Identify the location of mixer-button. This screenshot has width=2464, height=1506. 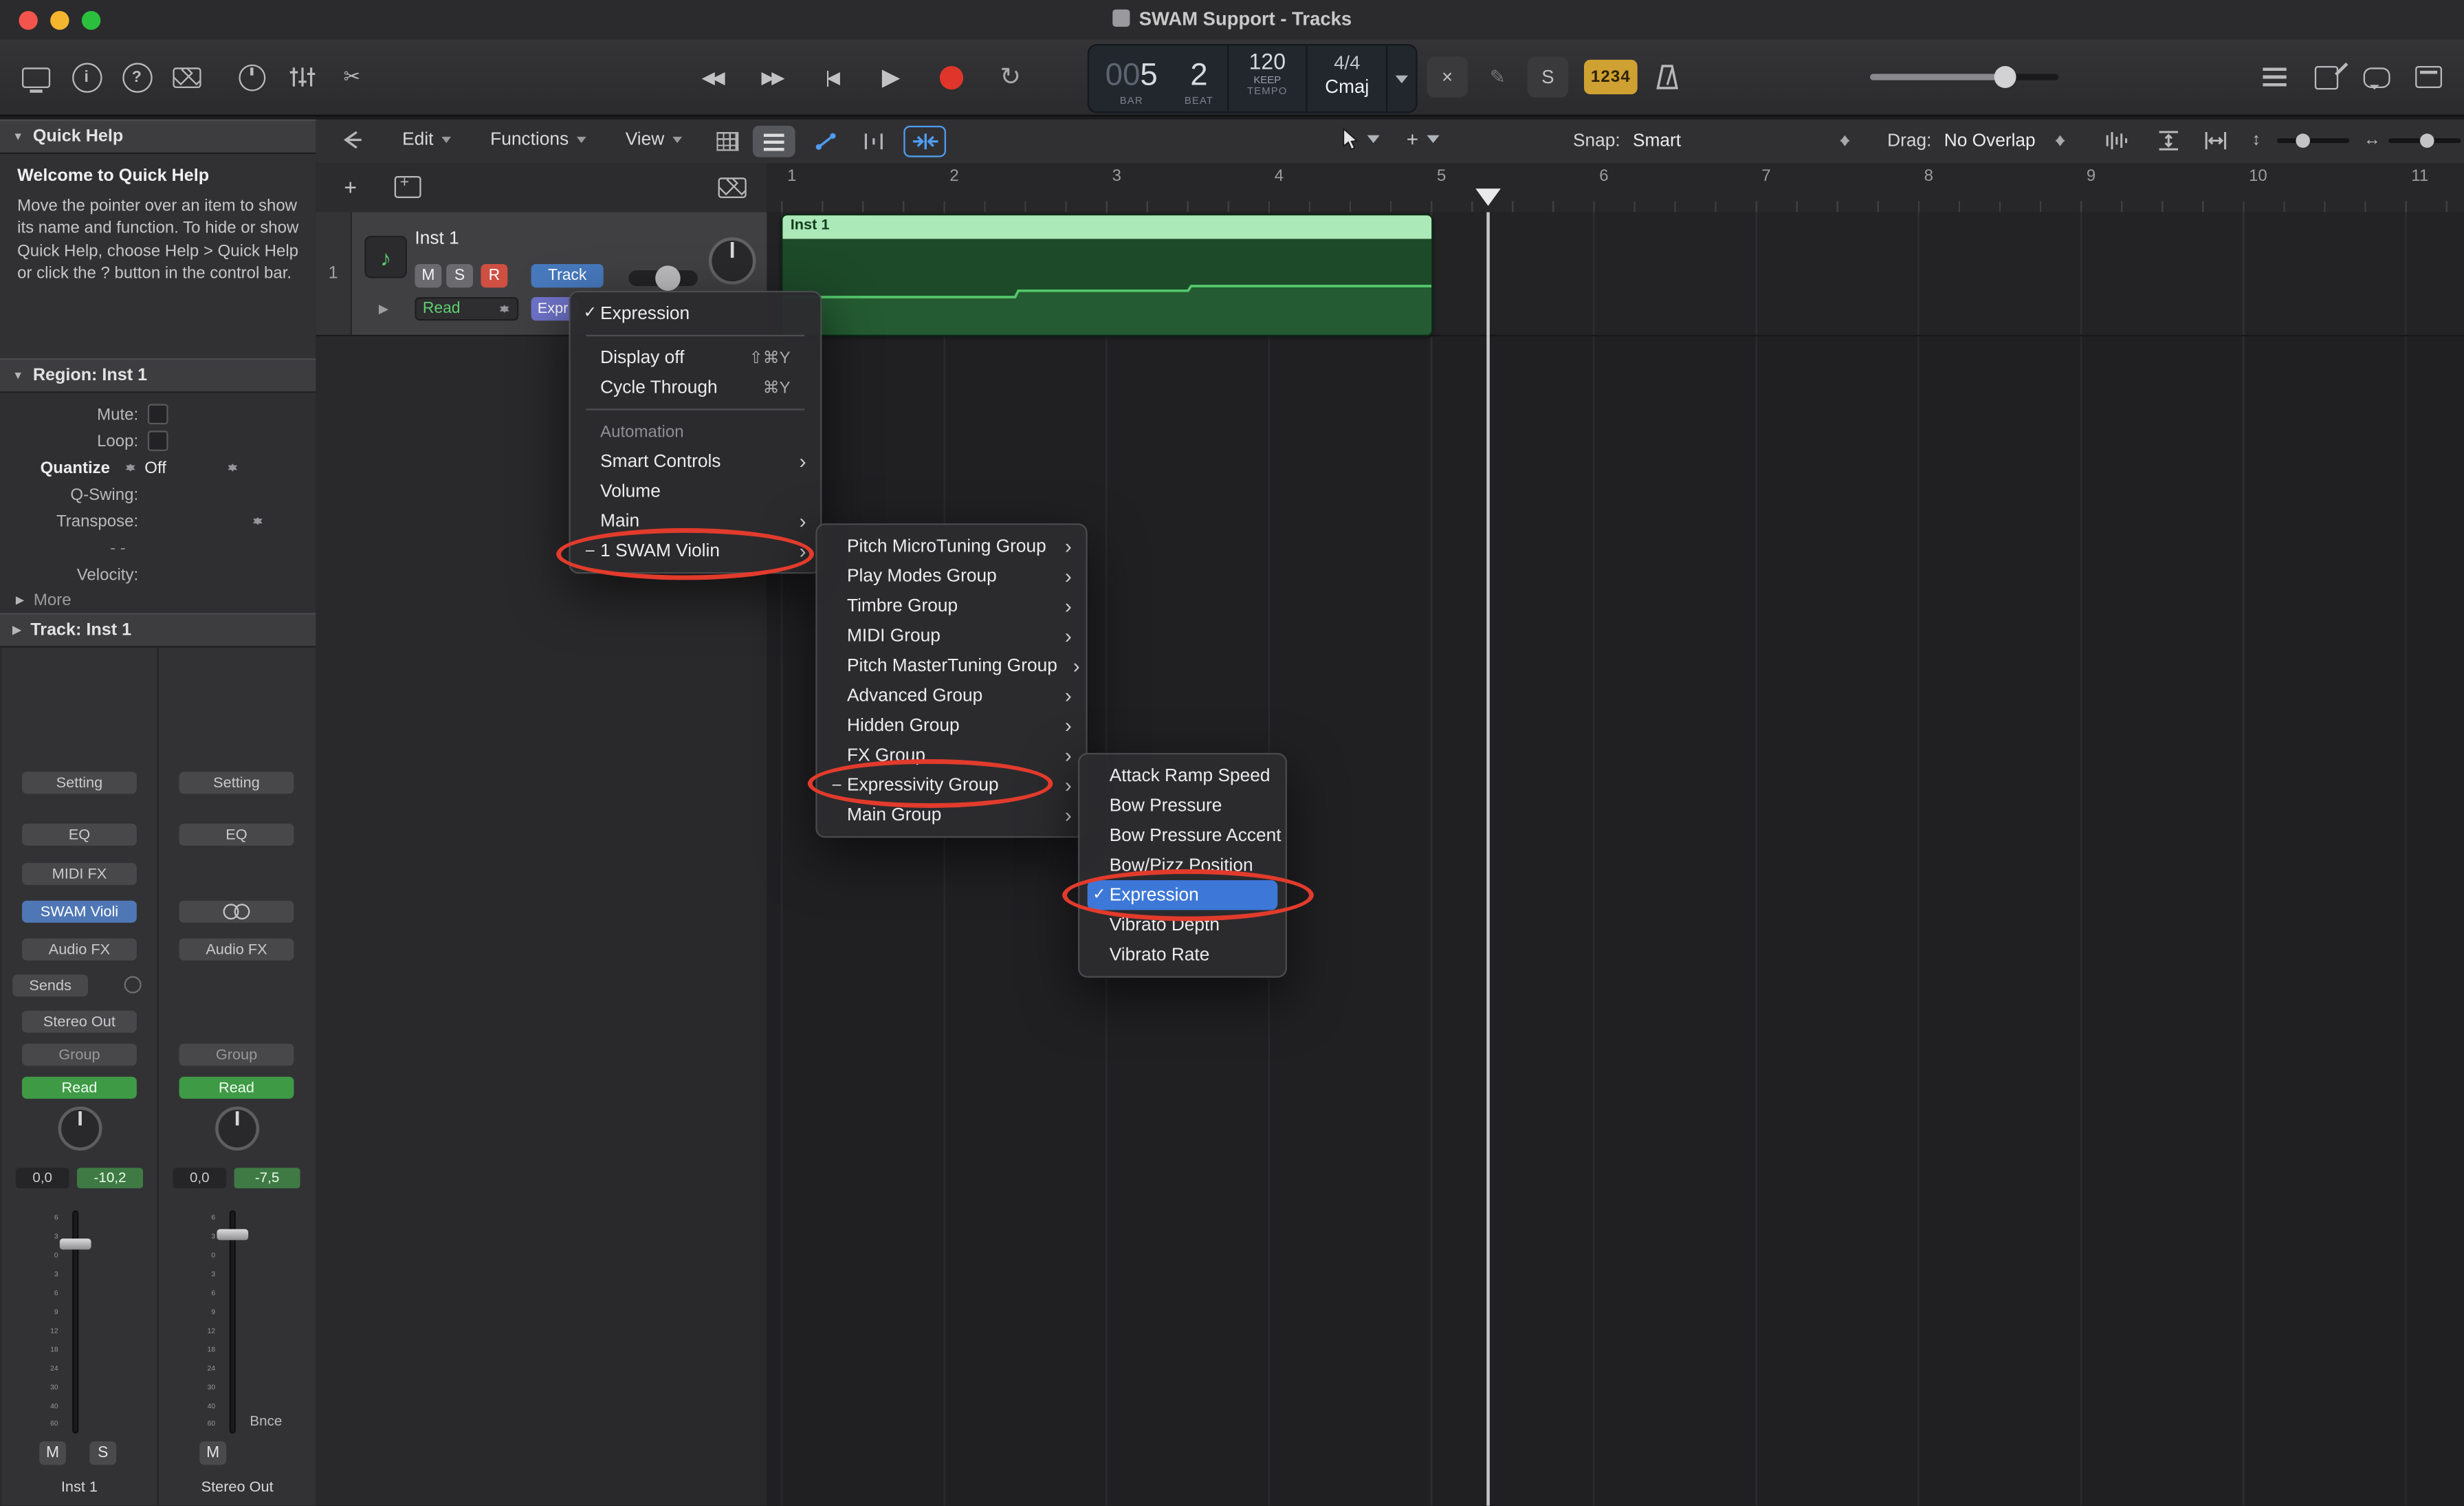
(301, 76).